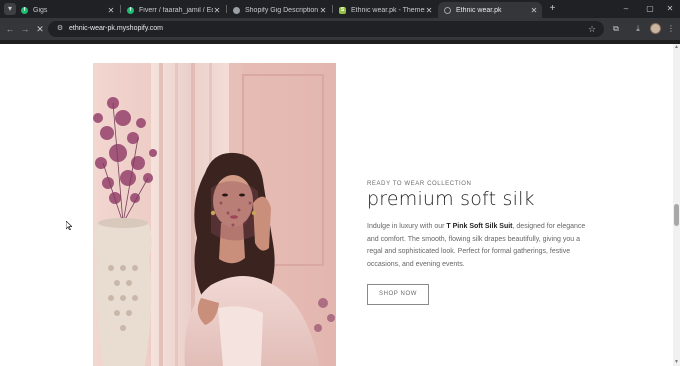 The image size is (680, 366). Describe the element at coordinates (451, 199) in the screenshot. I see `section-heading: premium soft silk` at that location.